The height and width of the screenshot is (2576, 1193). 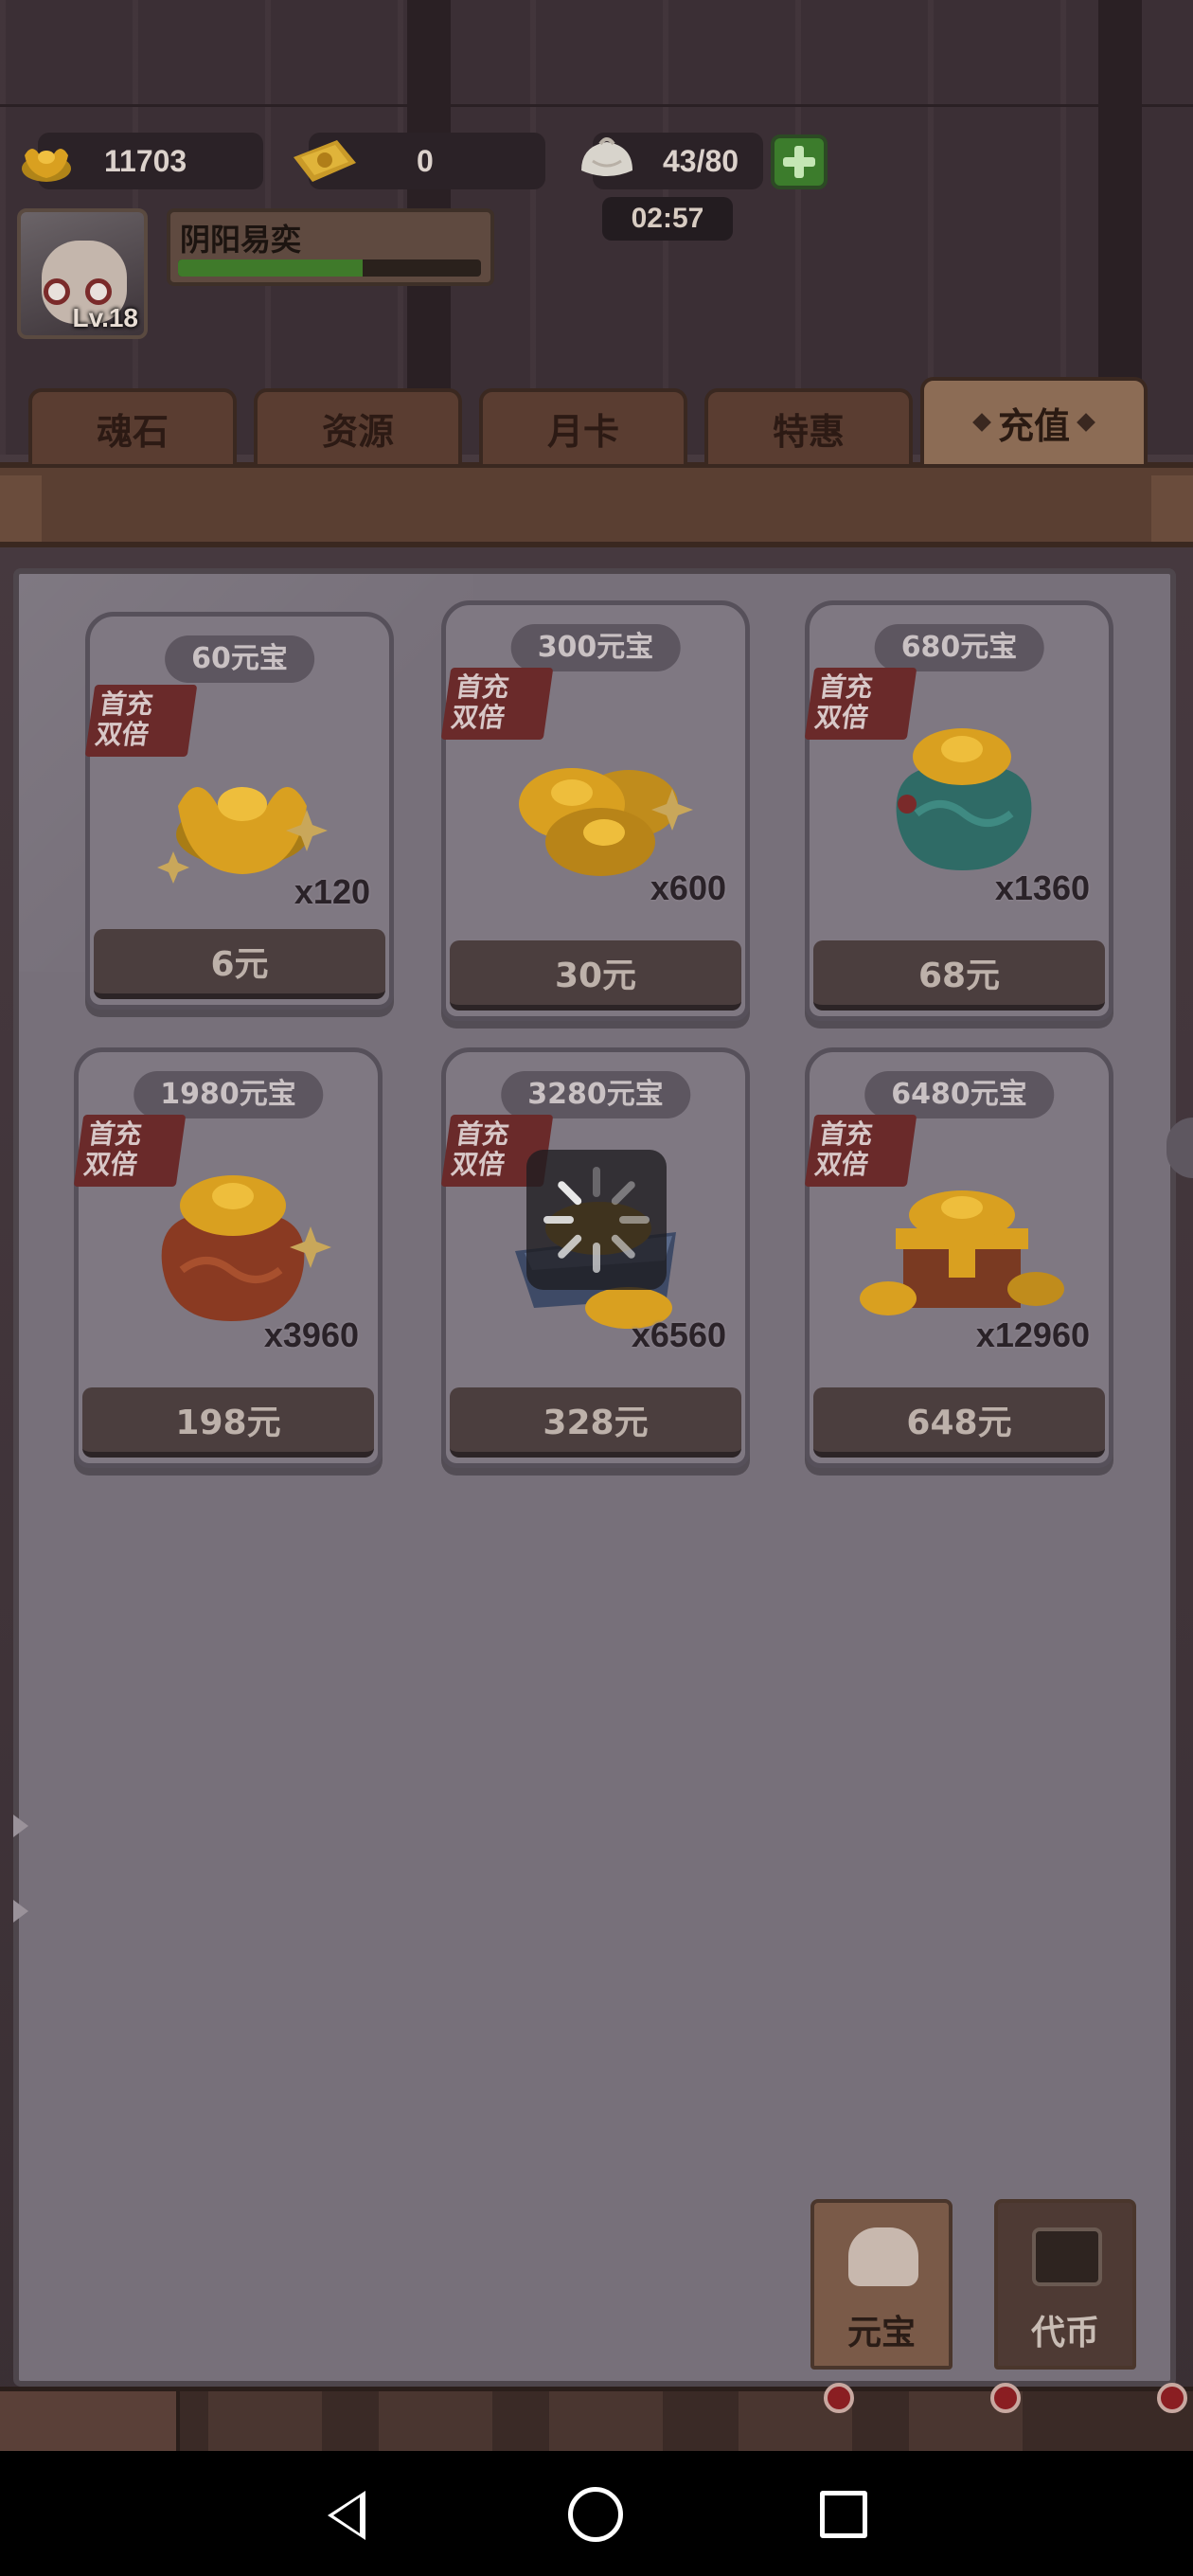 I want to click on add-stamina-button, so click(x=799, y=161).